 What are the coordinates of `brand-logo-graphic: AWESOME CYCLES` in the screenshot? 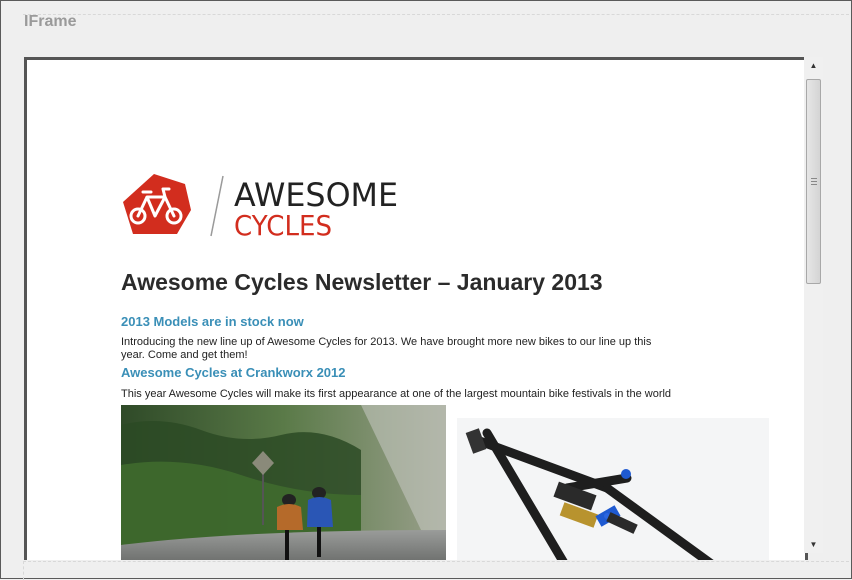 It's located at (260, 208).